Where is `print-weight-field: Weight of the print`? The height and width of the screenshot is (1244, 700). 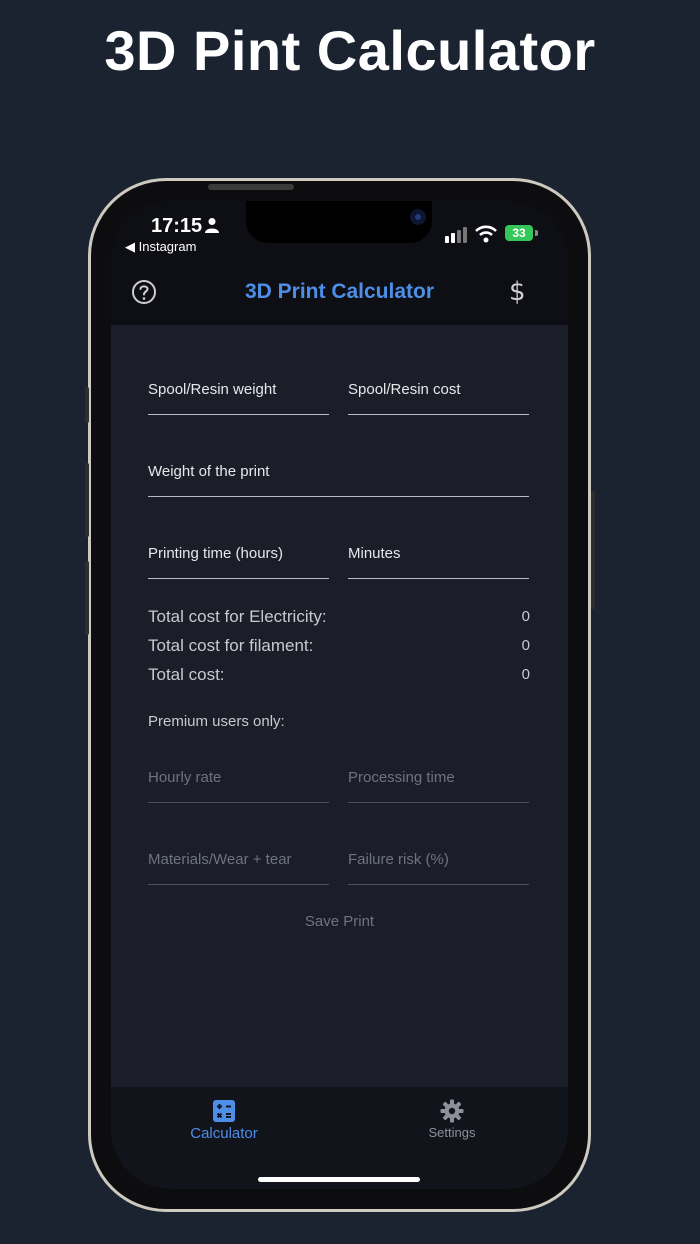 print-weight-field: Weight of the print is located at coordinates (338, 475).